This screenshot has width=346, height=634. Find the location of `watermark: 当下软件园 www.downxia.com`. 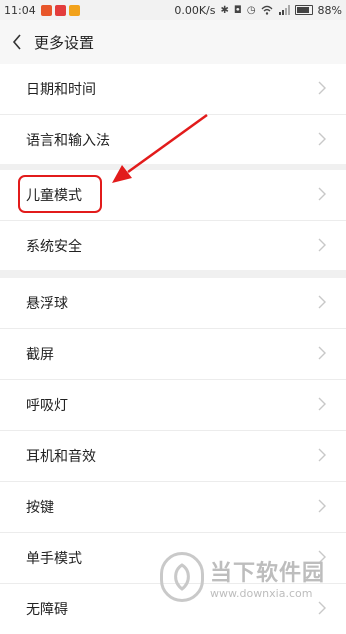

watermark: 当下软件园 www.downxia.com is located at coordinates (253, 577).